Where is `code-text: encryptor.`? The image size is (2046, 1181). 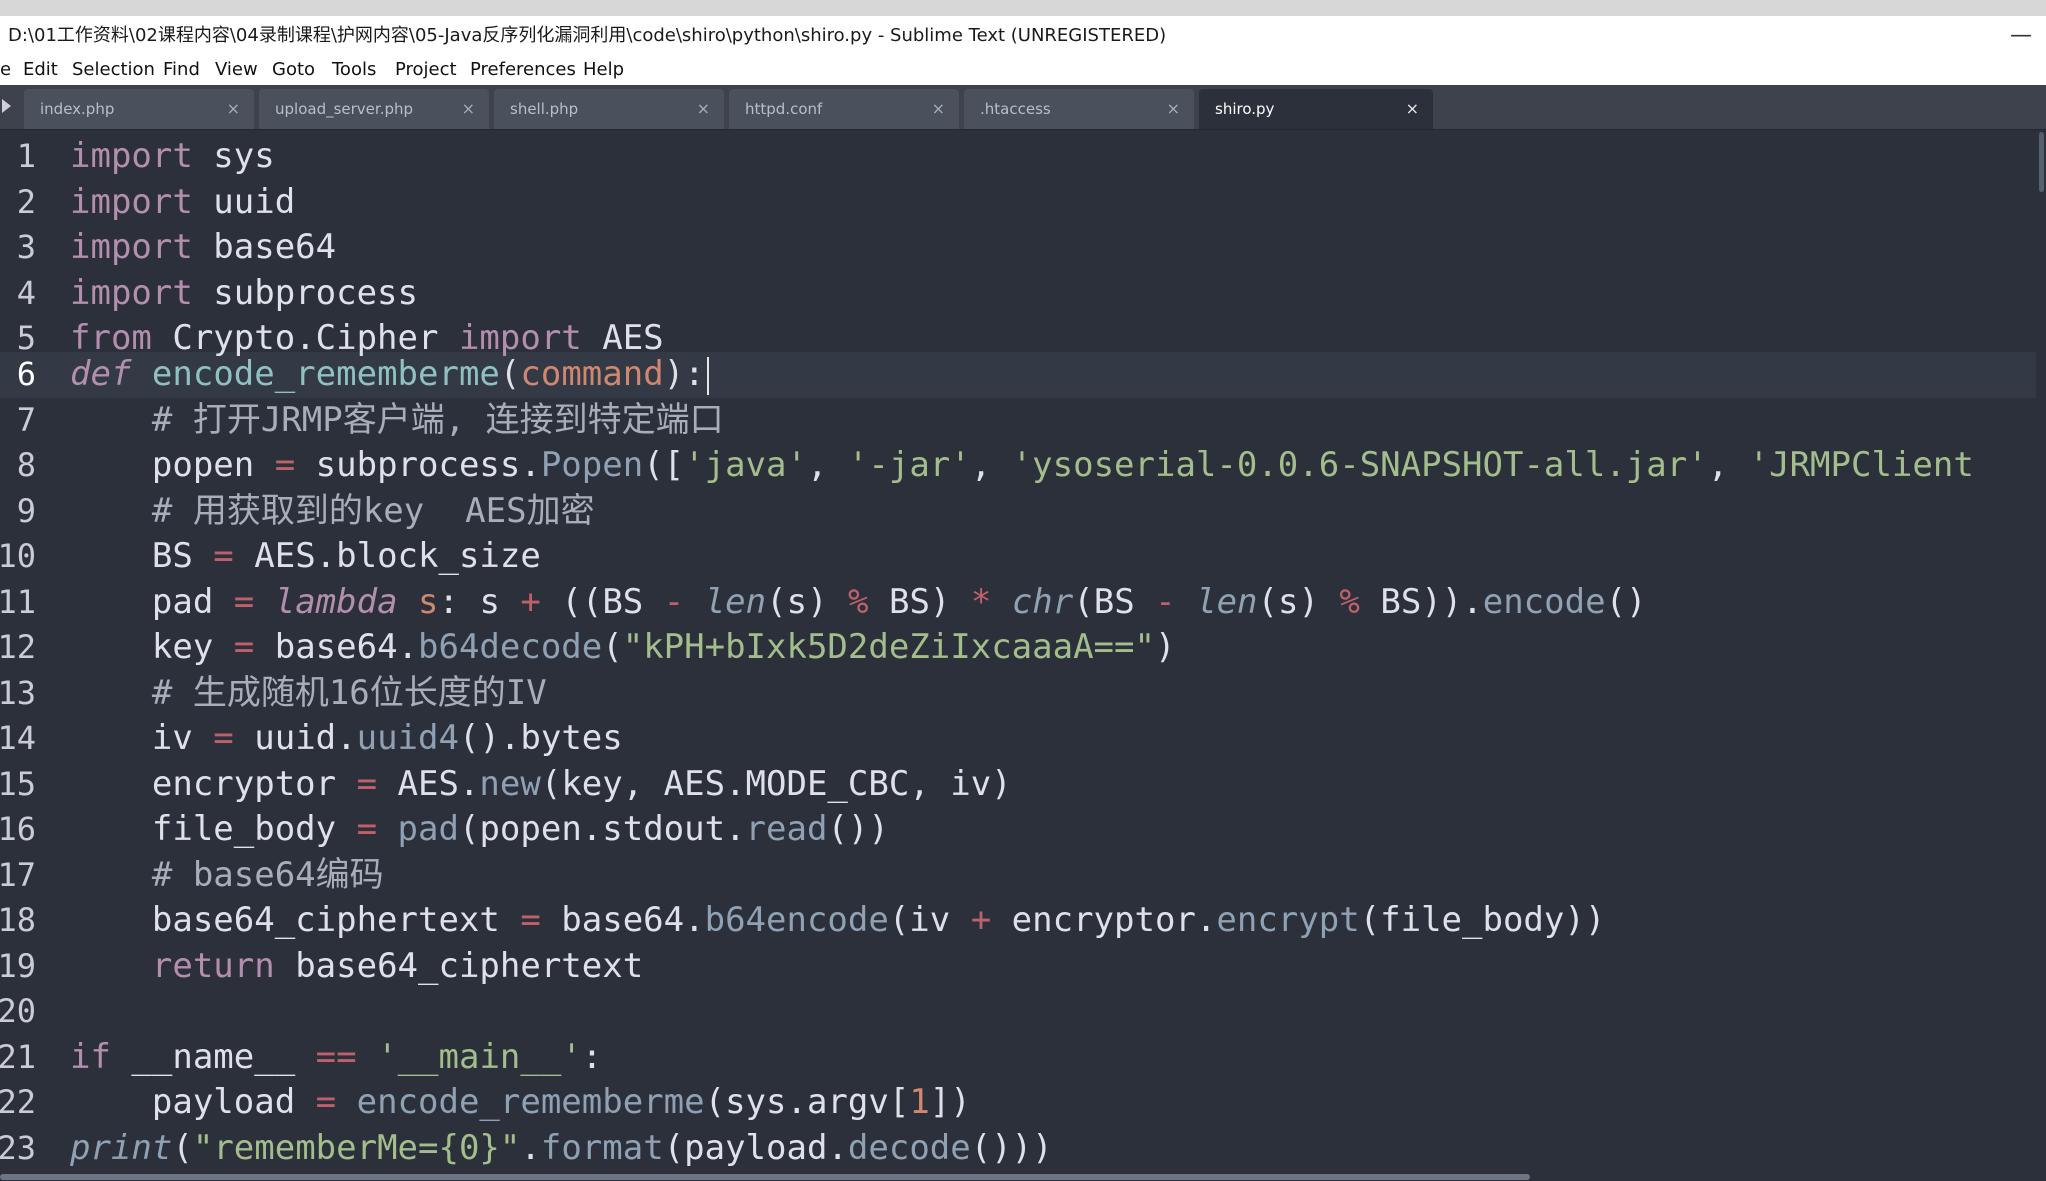
code-text: encryptor. is located at coordinates (1104, 920).